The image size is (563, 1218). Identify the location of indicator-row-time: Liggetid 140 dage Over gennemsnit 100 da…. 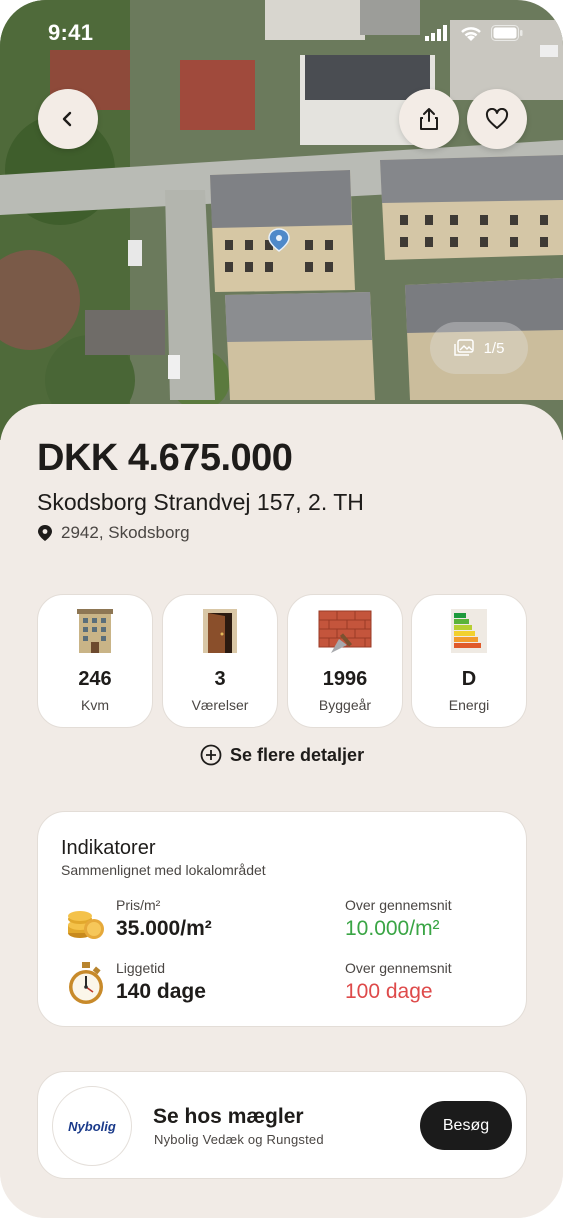
(283, 985).